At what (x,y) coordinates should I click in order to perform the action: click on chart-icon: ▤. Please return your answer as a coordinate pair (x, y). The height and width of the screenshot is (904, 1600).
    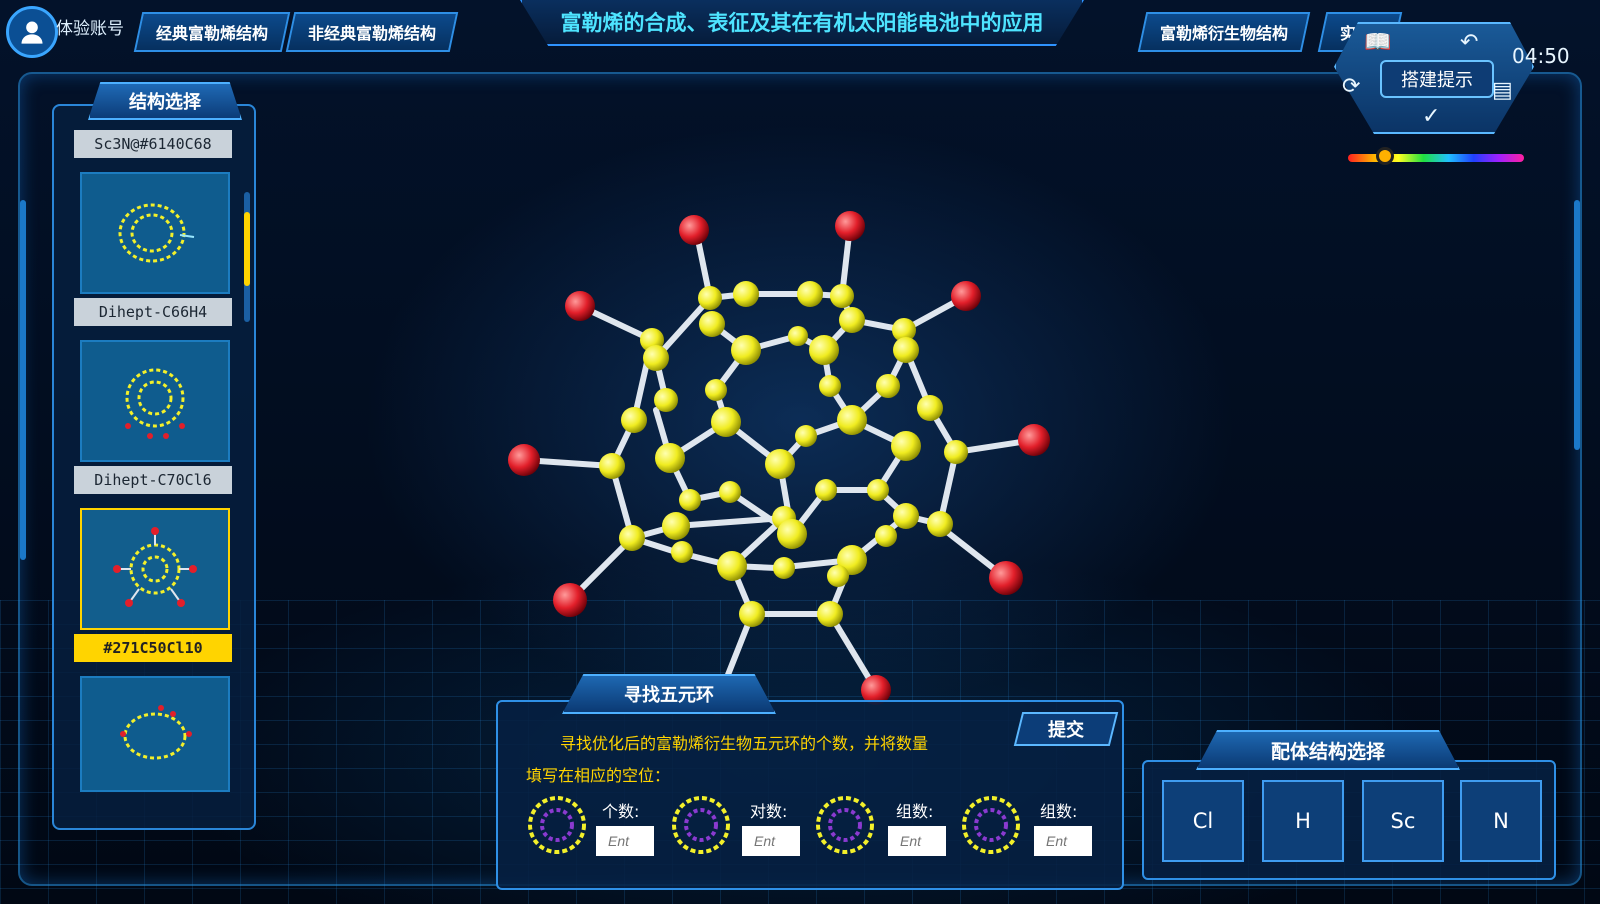
    Looking at the image, I should click on (1502, 90).